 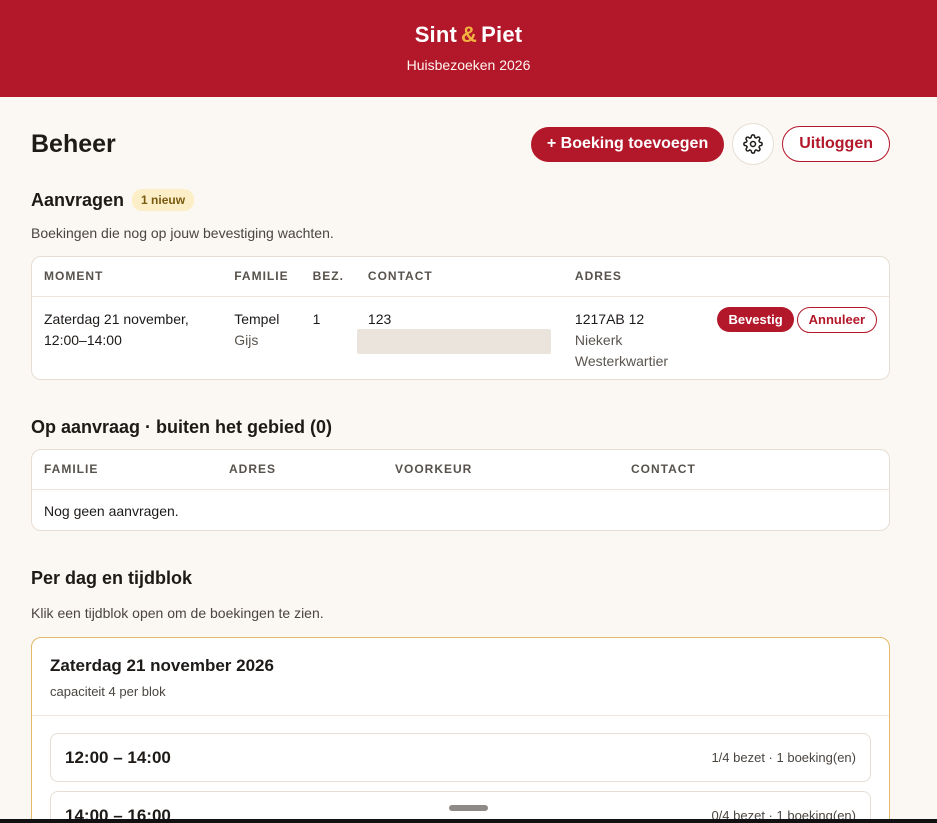 What do you see at coordinates (468, 65) in the screenshot?
I see `header-tagline: Huisbezoeken 2026` at bounding box center [468, 65].